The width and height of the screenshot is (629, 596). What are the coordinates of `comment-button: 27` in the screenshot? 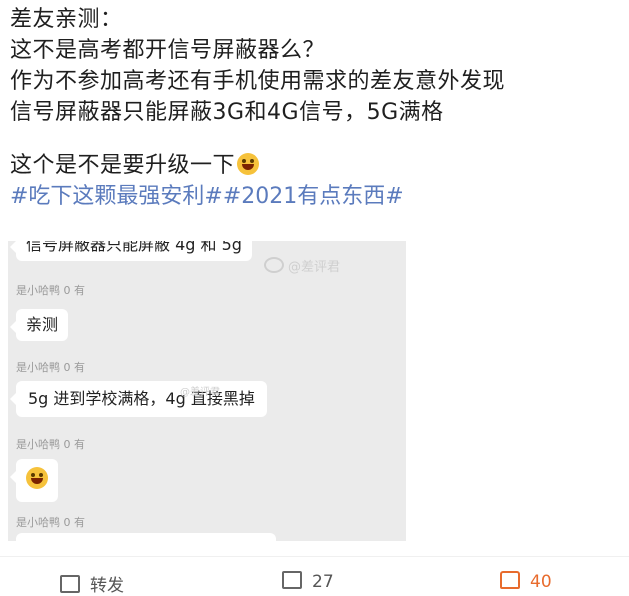 It's located at (308, 581).